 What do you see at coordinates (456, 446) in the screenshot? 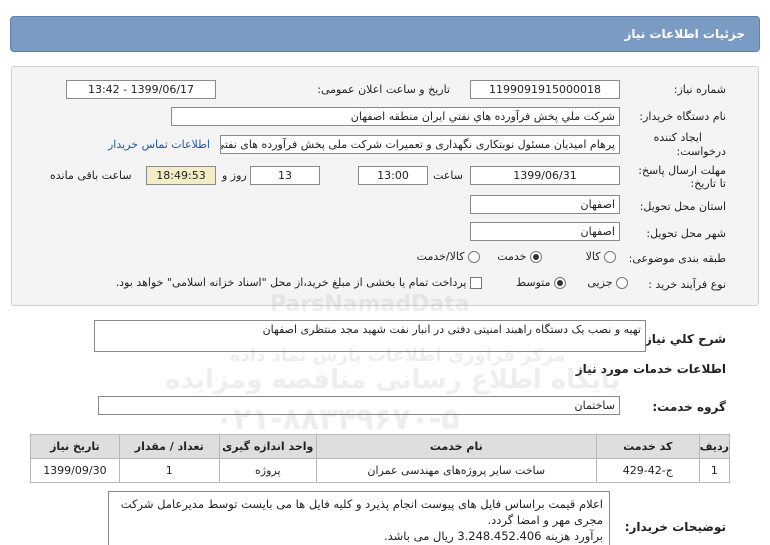
I see `col-service-name: نام خدمت` at bounding box center [456, 446].